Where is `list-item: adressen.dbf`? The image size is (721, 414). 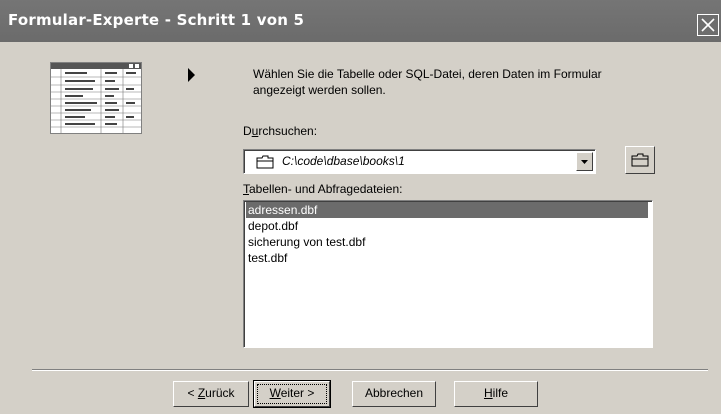 list-item: adressen.dbf is located at coordinates (447, 210).